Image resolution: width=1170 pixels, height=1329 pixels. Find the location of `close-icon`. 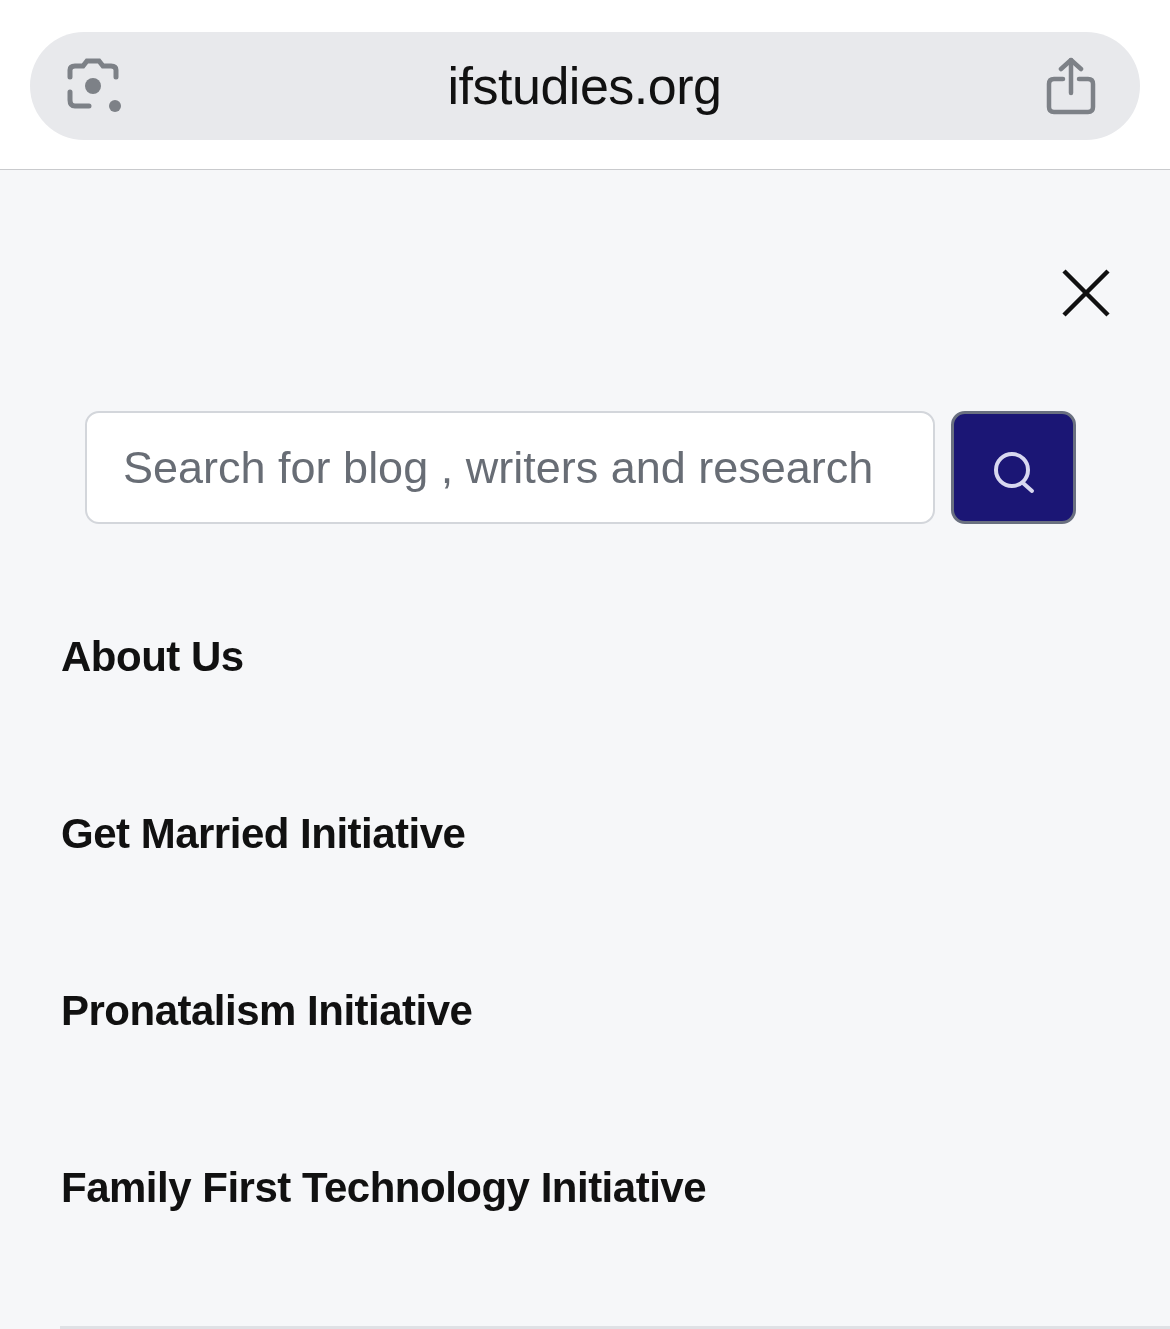

close-icon is located at coordinates (1086, 293).